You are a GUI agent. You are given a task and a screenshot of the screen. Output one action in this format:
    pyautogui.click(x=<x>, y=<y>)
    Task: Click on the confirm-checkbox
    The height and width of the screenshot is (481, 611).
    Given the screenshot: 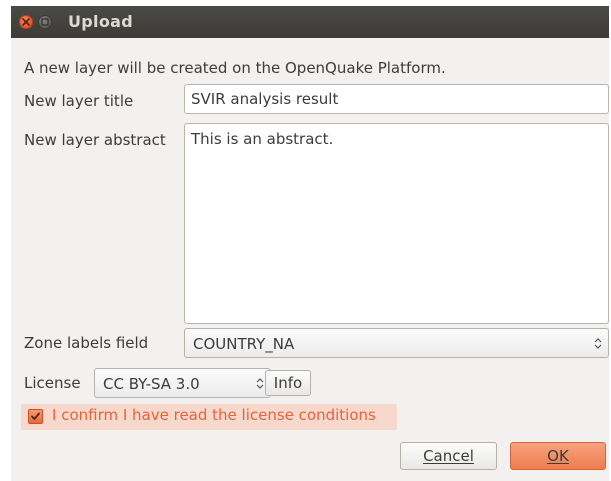 What is the action you would take?
    pyautogui.click(x=35, y=416)
    